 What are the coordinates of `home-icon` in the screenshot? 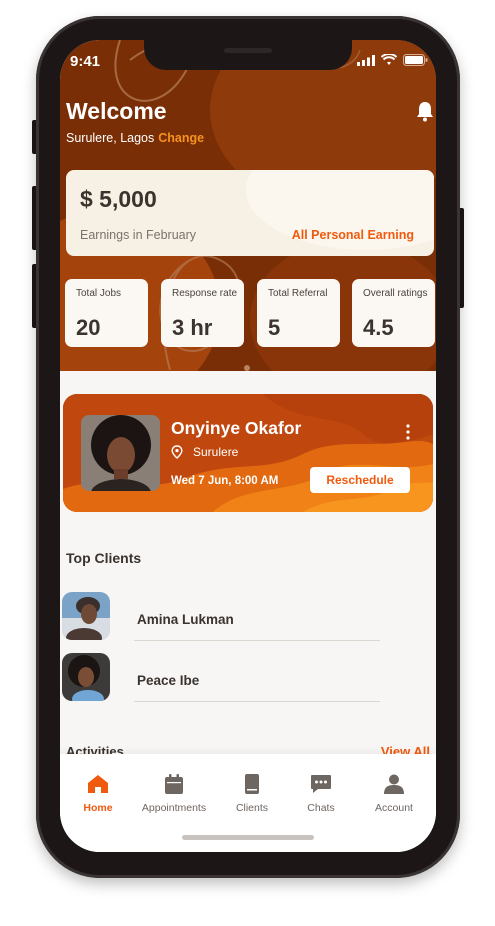 It's located at (98, 784).